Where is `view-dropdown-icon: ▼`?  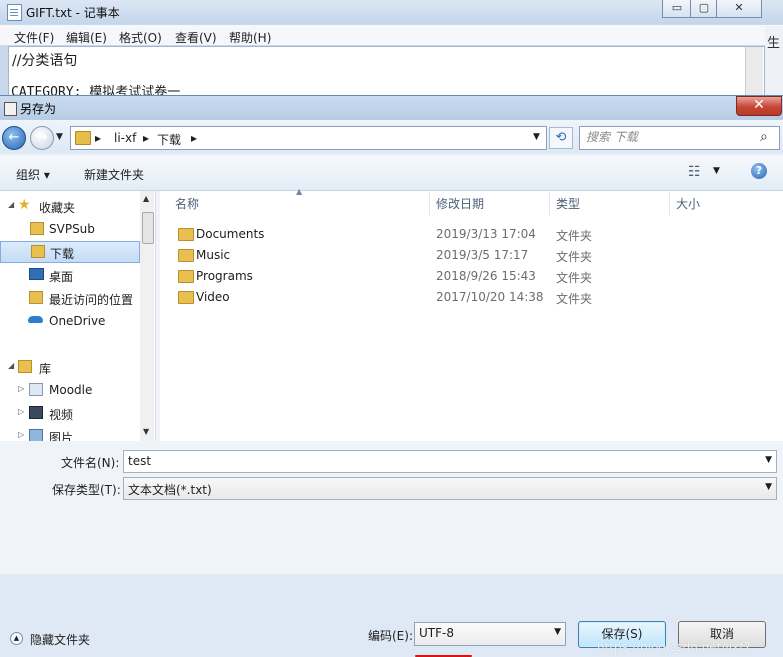 view-dropdown-icon: ▼ is located at coordinates (716, 171).